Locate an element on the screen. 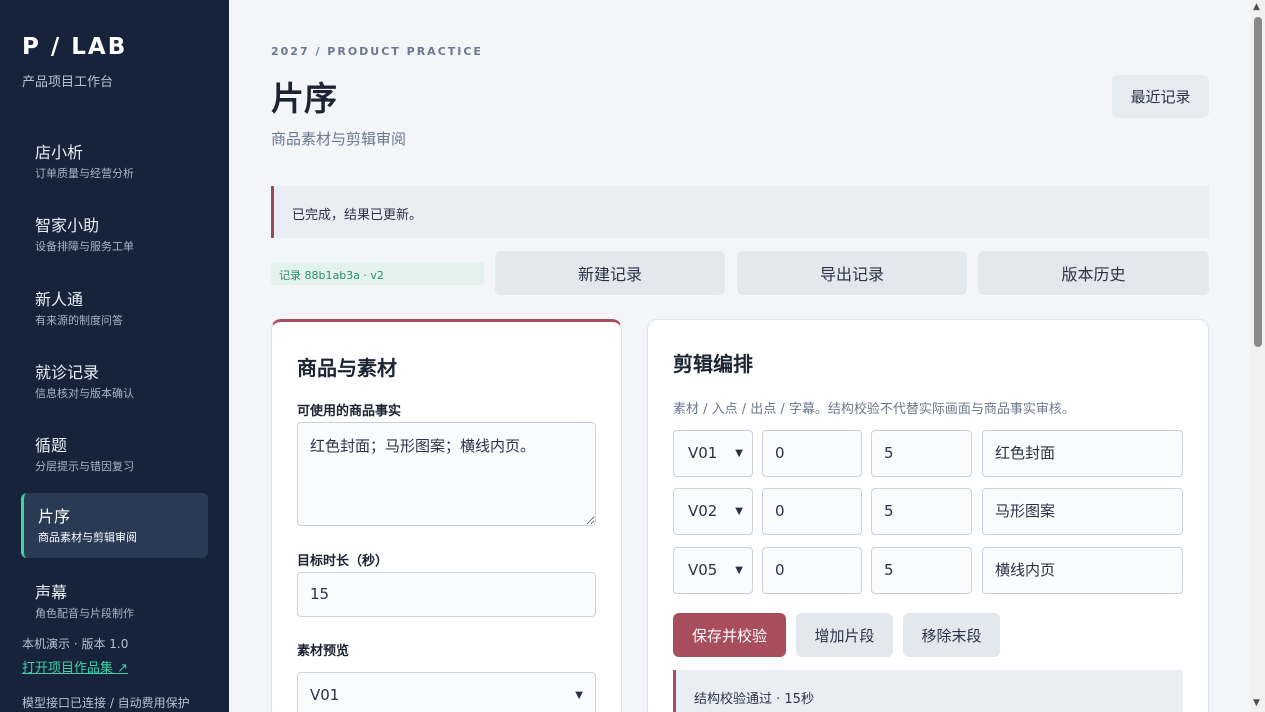 Image resolution: width=1265 pixels, height=712 pixels. status-alert: 已完成，结果已更新。 is located at coordinates (740, 212).